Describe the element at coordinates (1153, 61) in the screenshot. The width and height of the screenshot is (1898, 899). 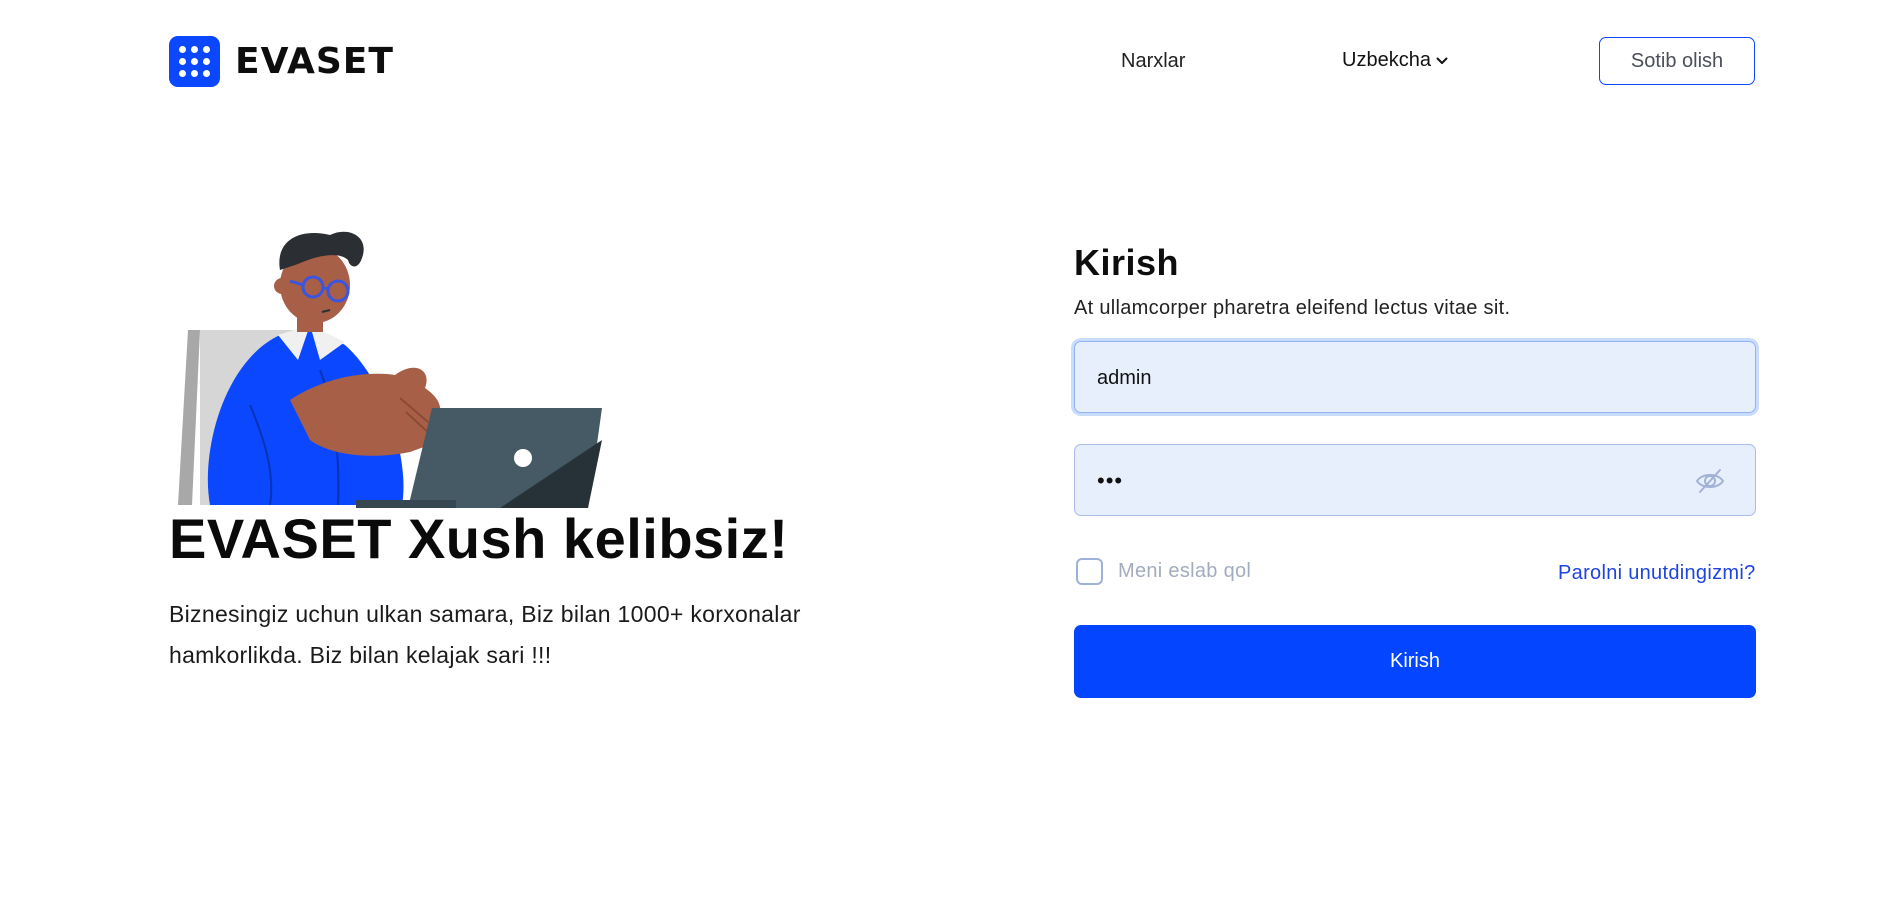
I see `nav-prices-link: Narxlar` at that location.